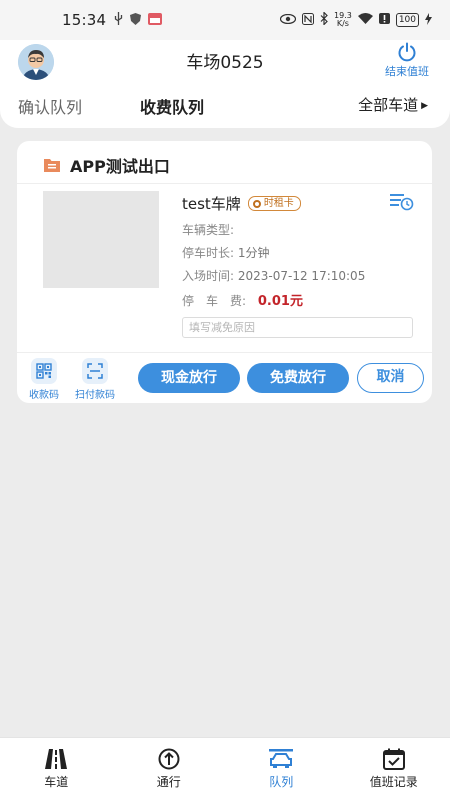 Image resolution: width=450 pixels, height=800 pixels. I want to click on duration-label: 停车时长:, so click(208, 253).